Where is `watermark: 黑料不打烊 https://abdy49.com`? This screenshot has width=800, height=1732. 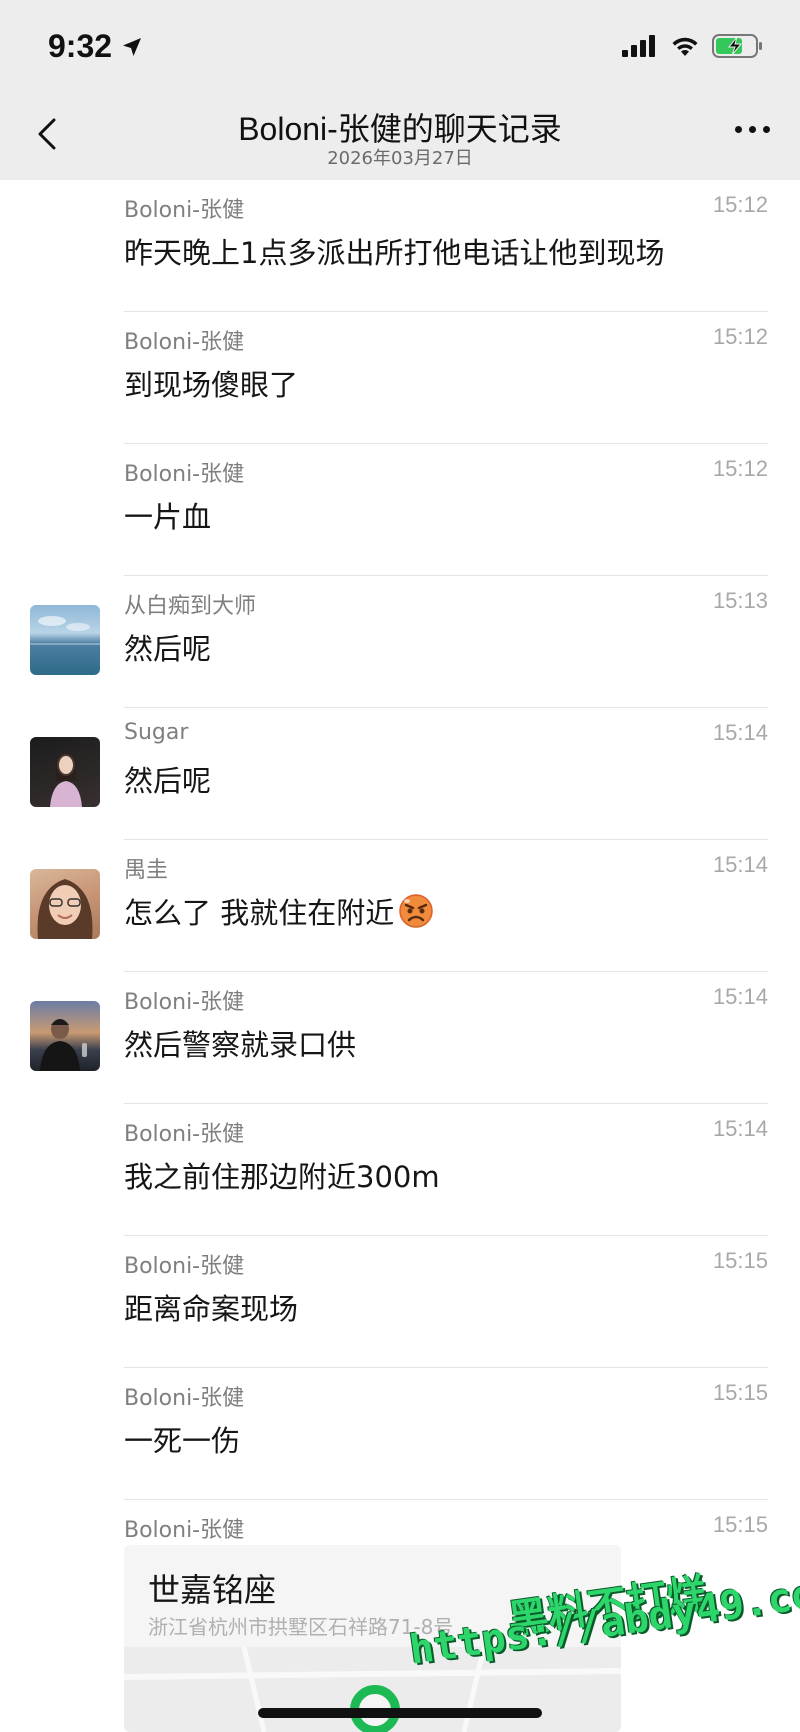
watermark: 黑料不打烊 https://abdy49.com is located at coordinates (600, 1646).